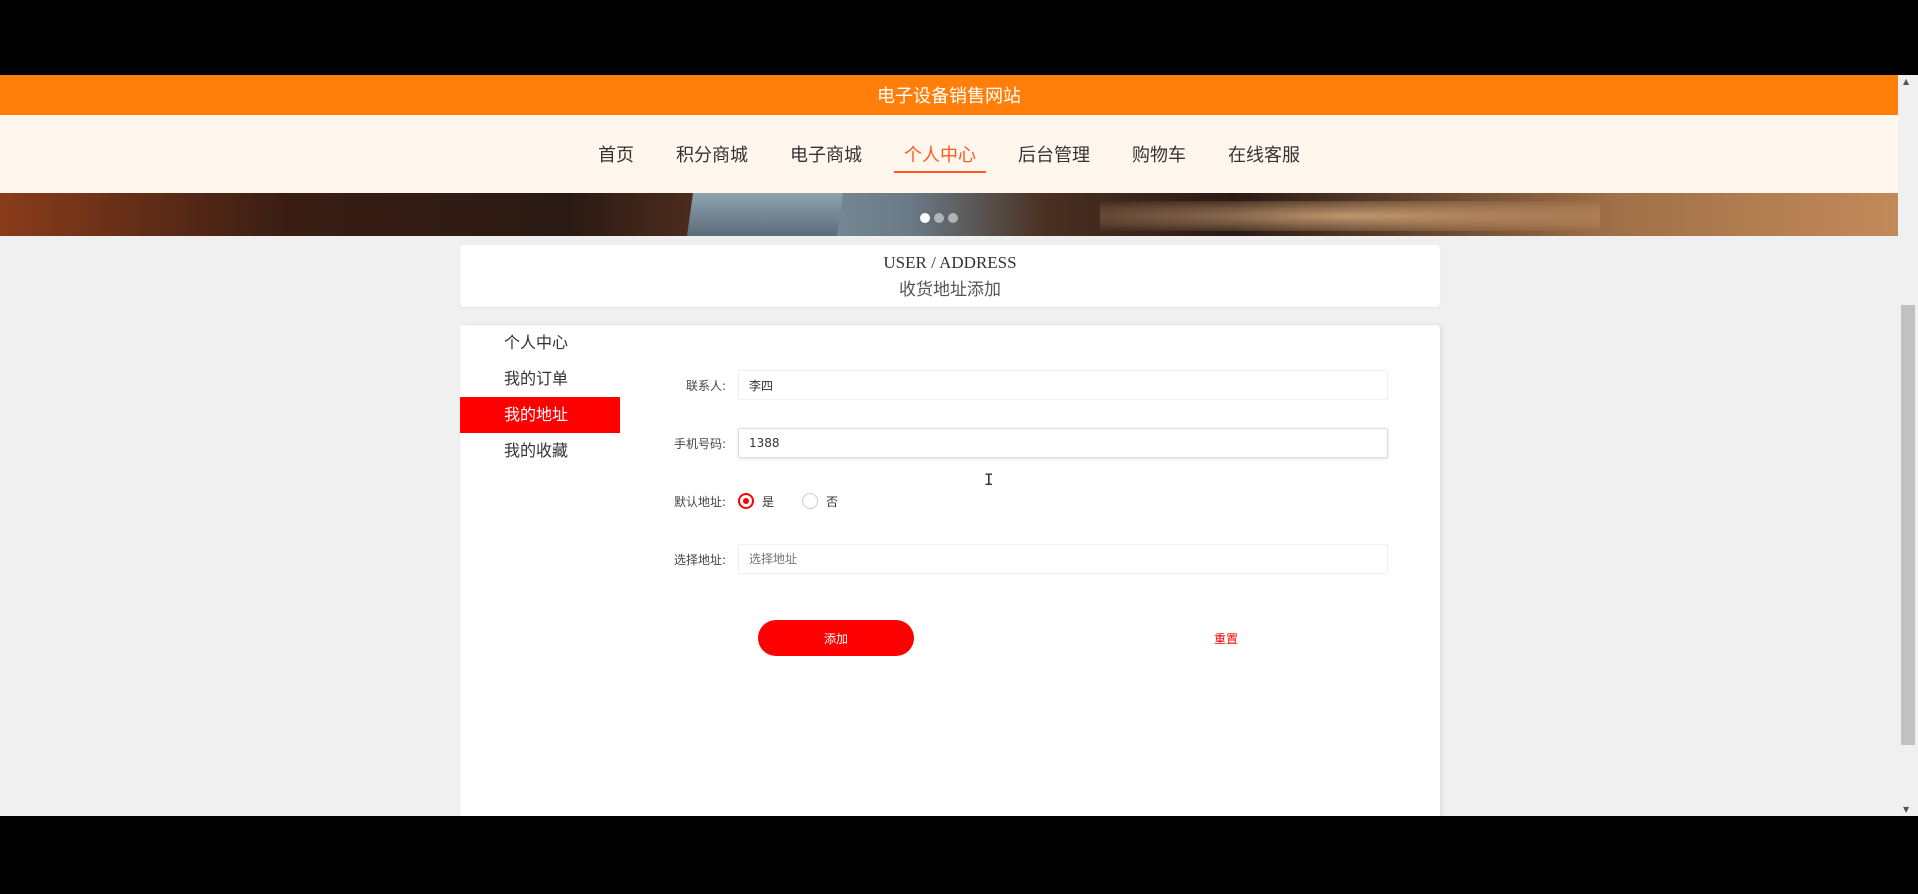  What do you see at coordinates (1908, 525) in the screenshot?
I see `scrollbar-thumb` at bounding box center [1908, 525].